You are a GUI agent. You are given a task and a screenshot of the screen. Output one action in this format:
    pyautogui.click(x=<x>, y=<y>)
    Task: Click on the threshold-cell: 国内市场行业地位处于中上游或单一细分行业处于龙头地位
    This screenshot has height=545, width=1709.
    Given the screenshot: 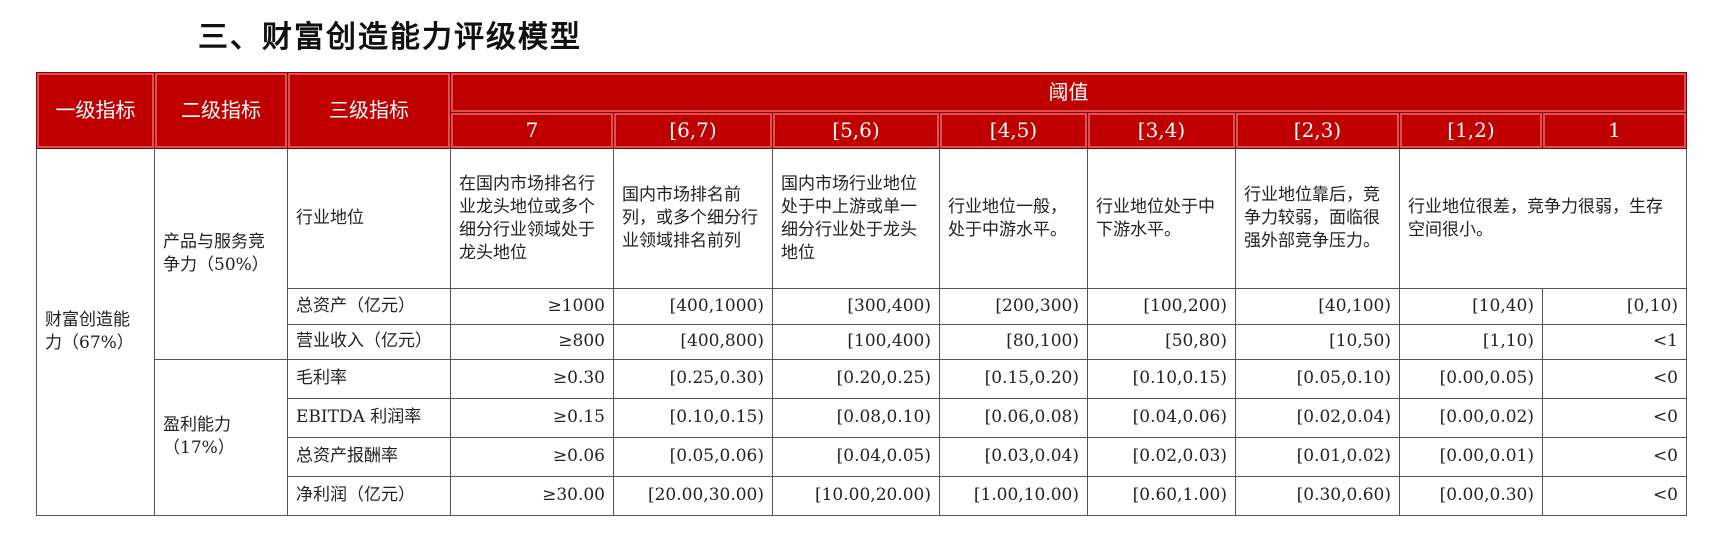 What is the action you would take?
    pyautogui.click(x=856, y=219)
    